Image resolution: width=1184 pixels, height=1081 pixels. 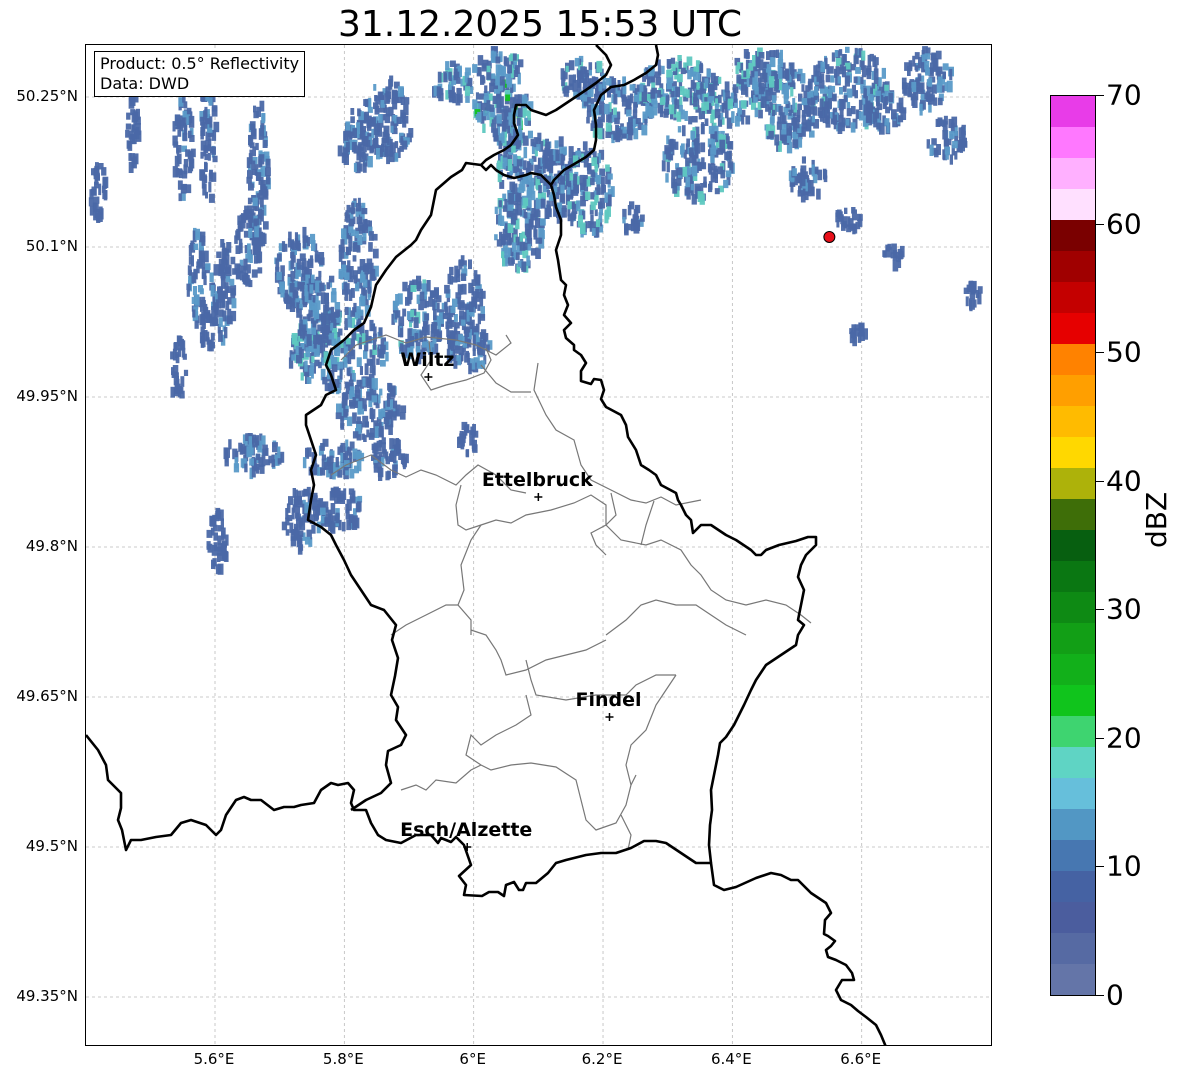 I want to click on data-source-label: Data: DWD, so click(x=145, y=83).